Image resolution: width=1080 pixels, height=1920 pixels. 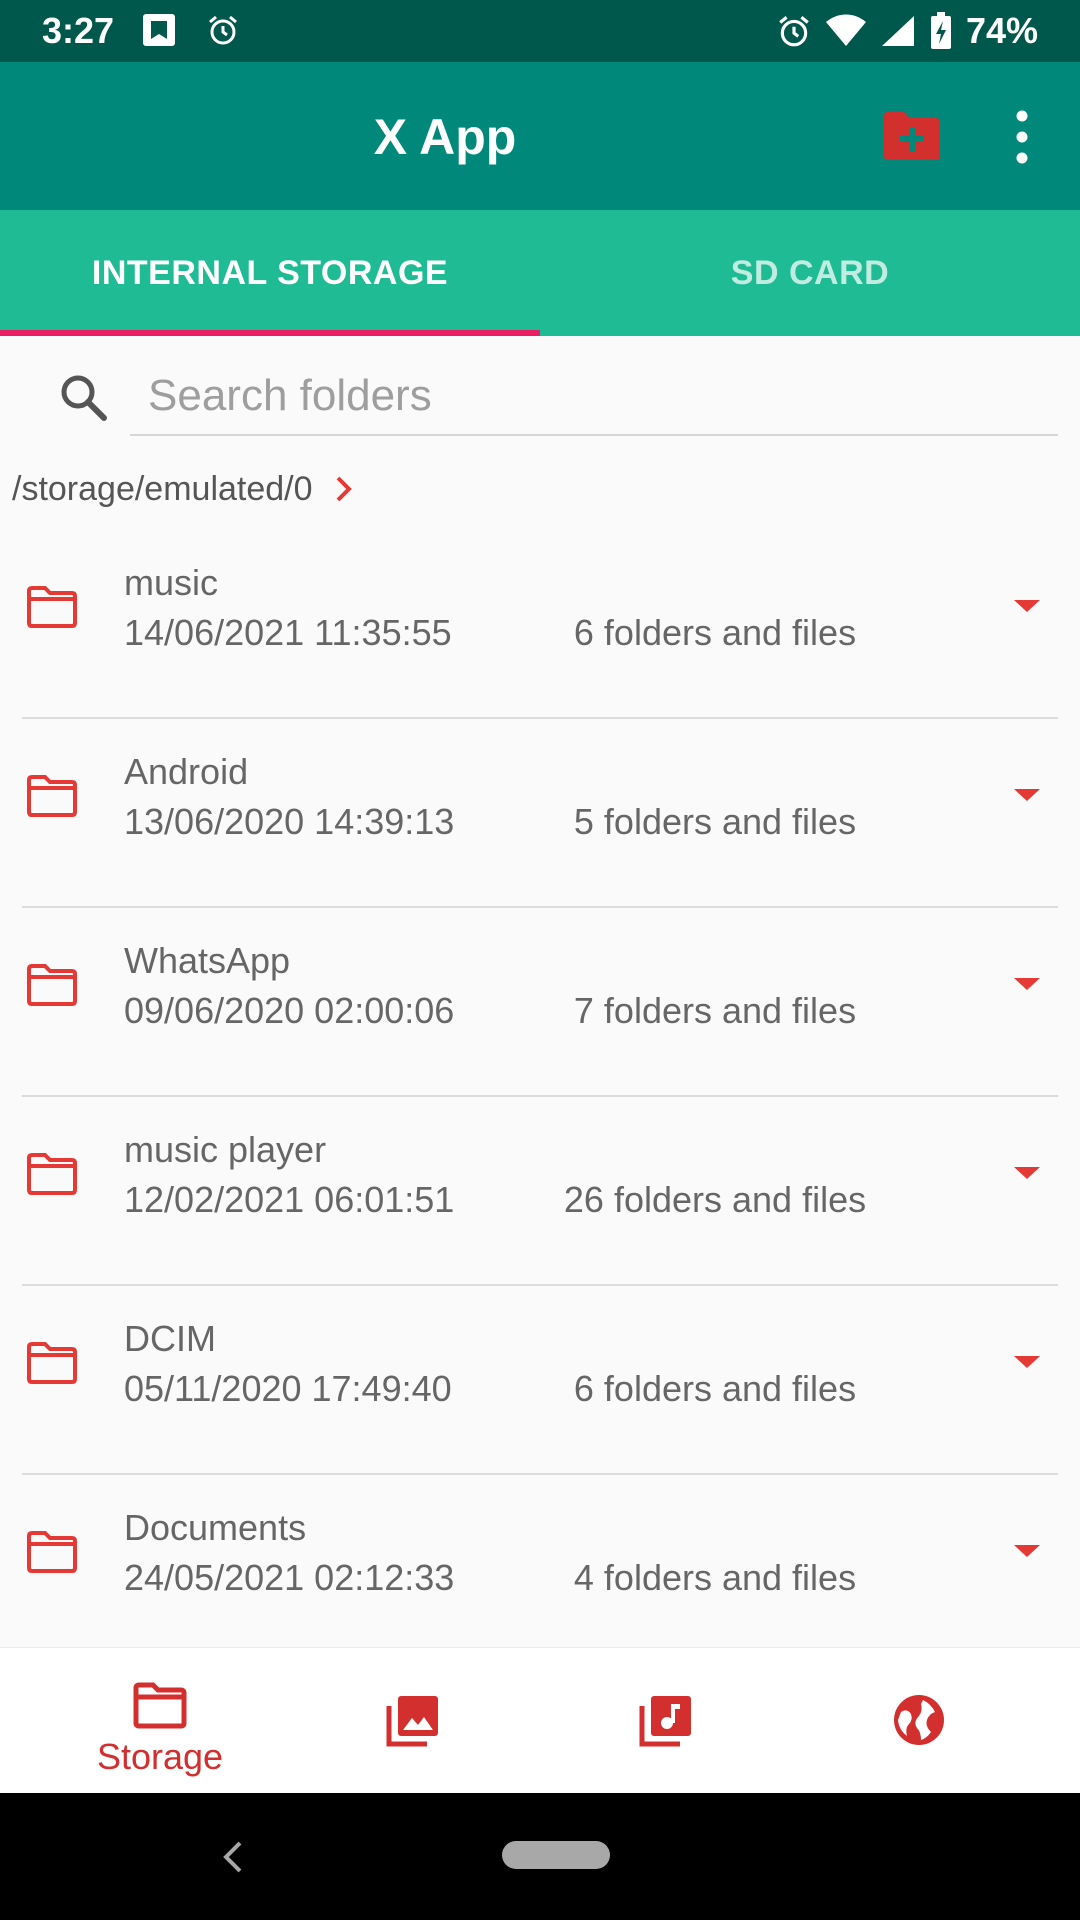 I want to click on search-icon, so click(x=84, y=398).